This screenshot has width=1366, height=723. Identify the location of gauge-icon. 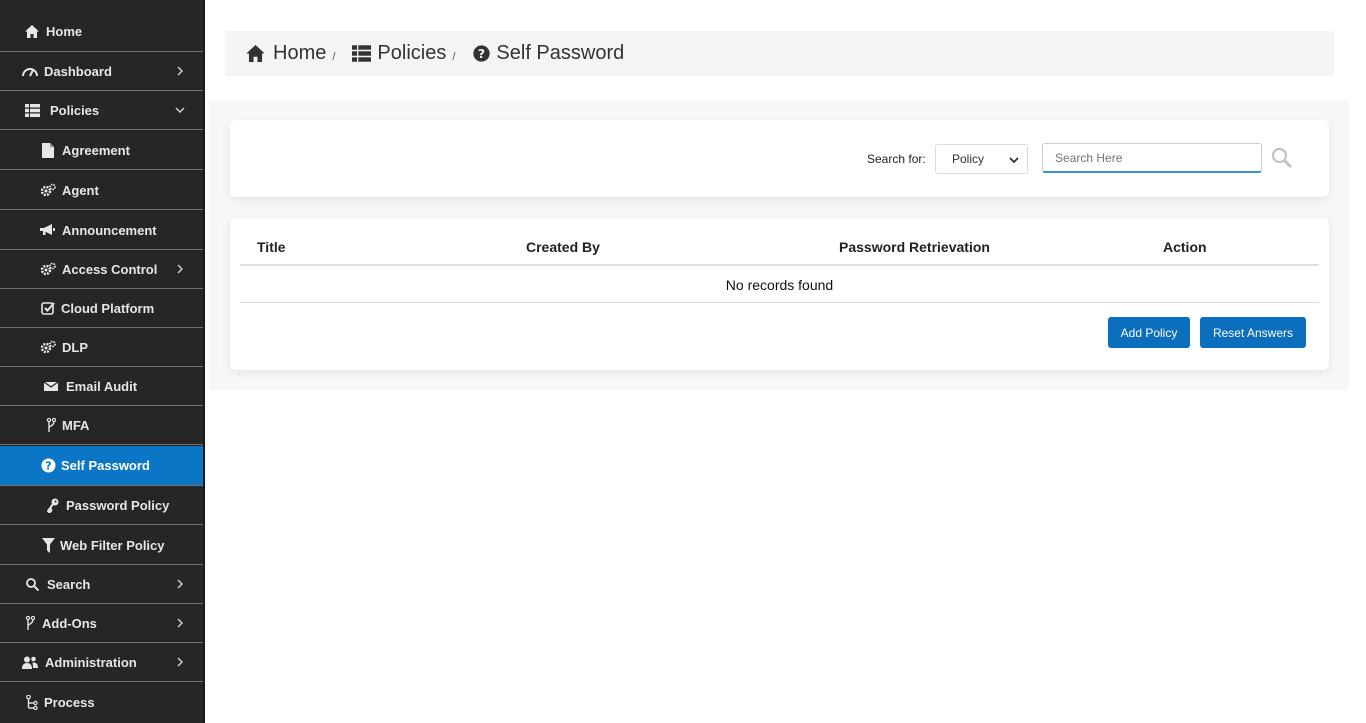
(30, 71).